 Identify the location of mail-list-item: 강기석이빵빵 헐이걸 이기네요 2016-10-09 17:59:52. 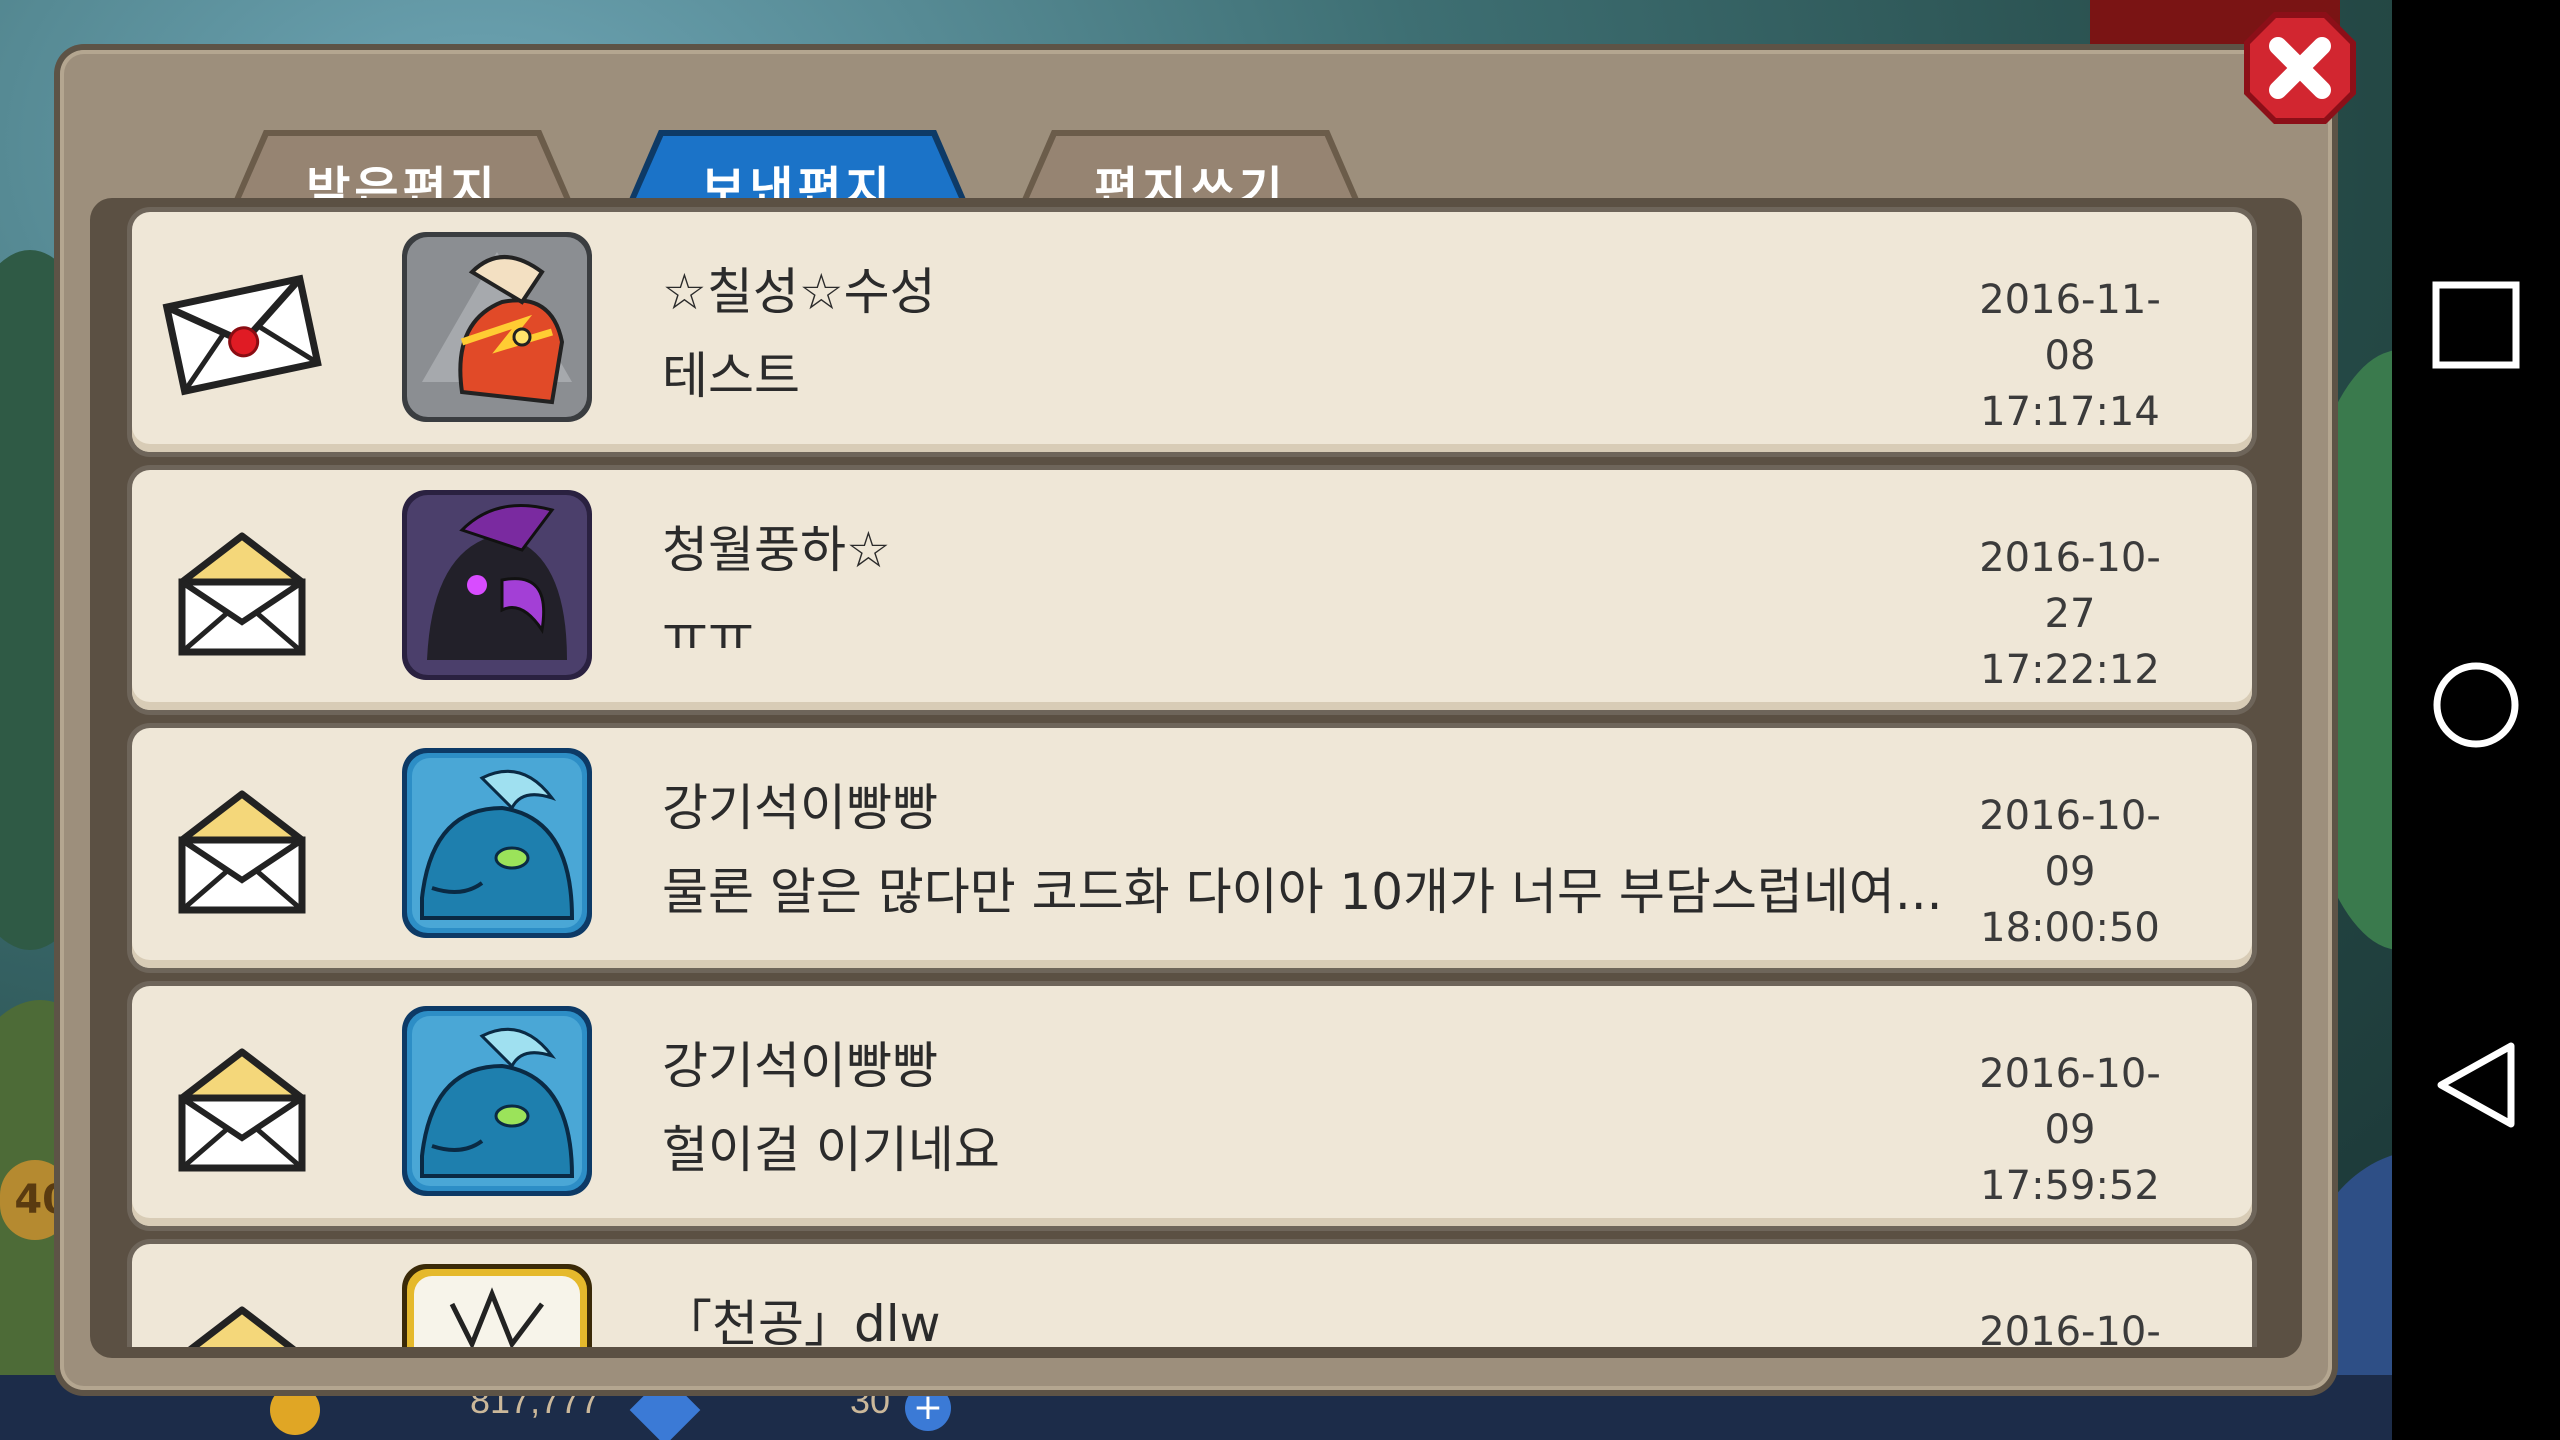
(1192, 1106).